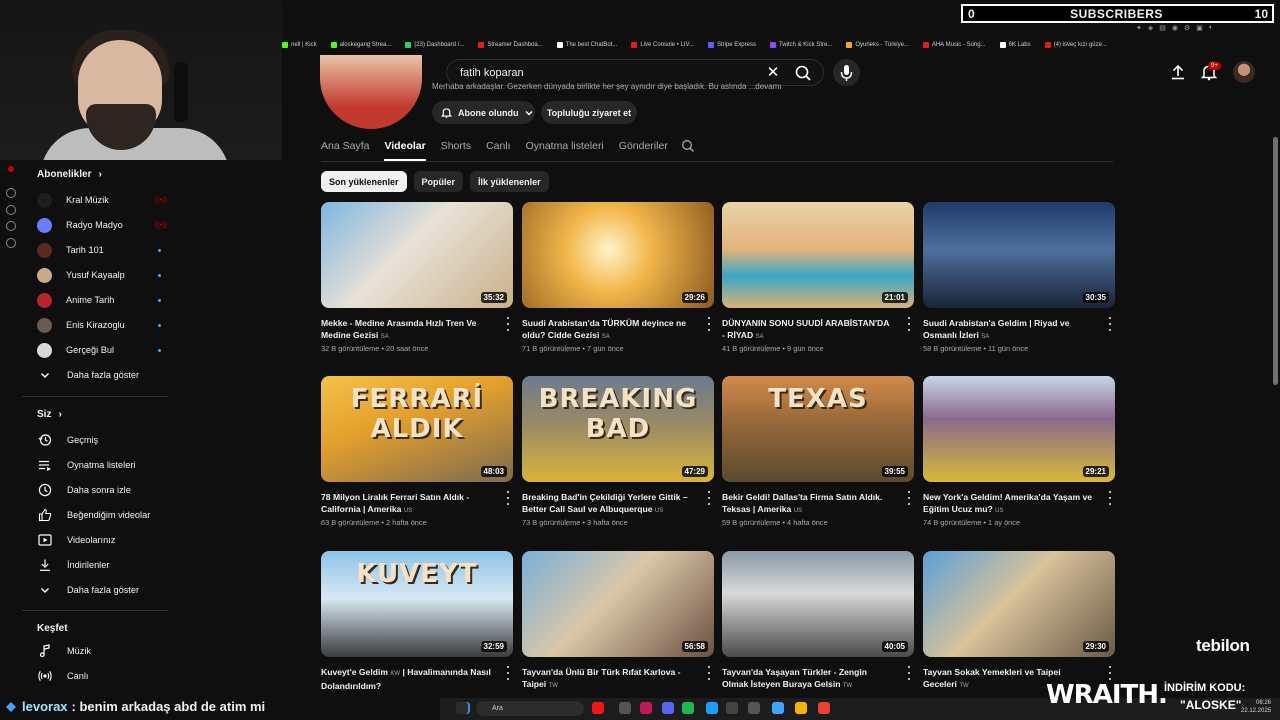  Describe the element at coordinates (364, 181) in the screenshot. I see `sort-chip: Son yüklenenler` at that location.